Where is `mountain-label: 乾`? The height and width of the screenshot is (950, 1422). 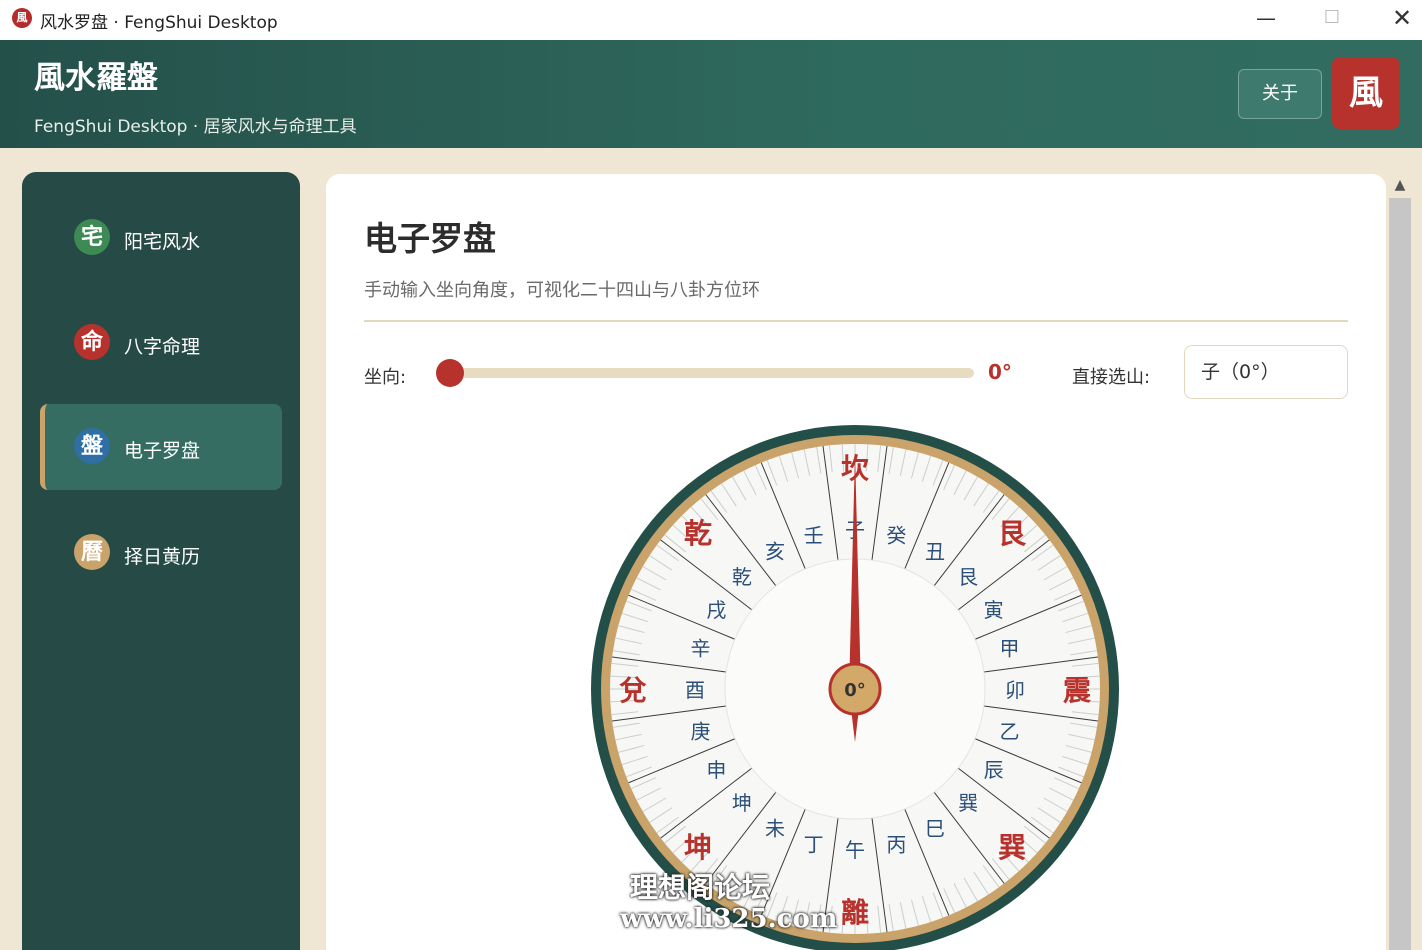
mountain-label: 乾 is located at coordinates (742, 577).